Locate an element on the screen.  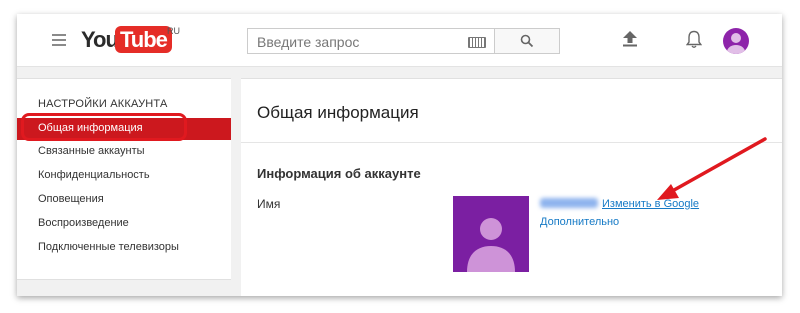
search-icon is located at coordinates (527, 41).